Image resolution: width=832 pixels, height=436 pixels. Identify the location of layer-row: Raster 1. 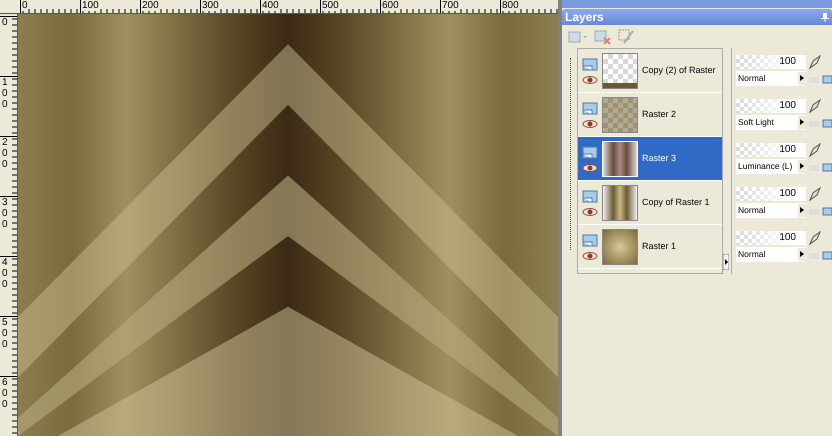
(650, 247).